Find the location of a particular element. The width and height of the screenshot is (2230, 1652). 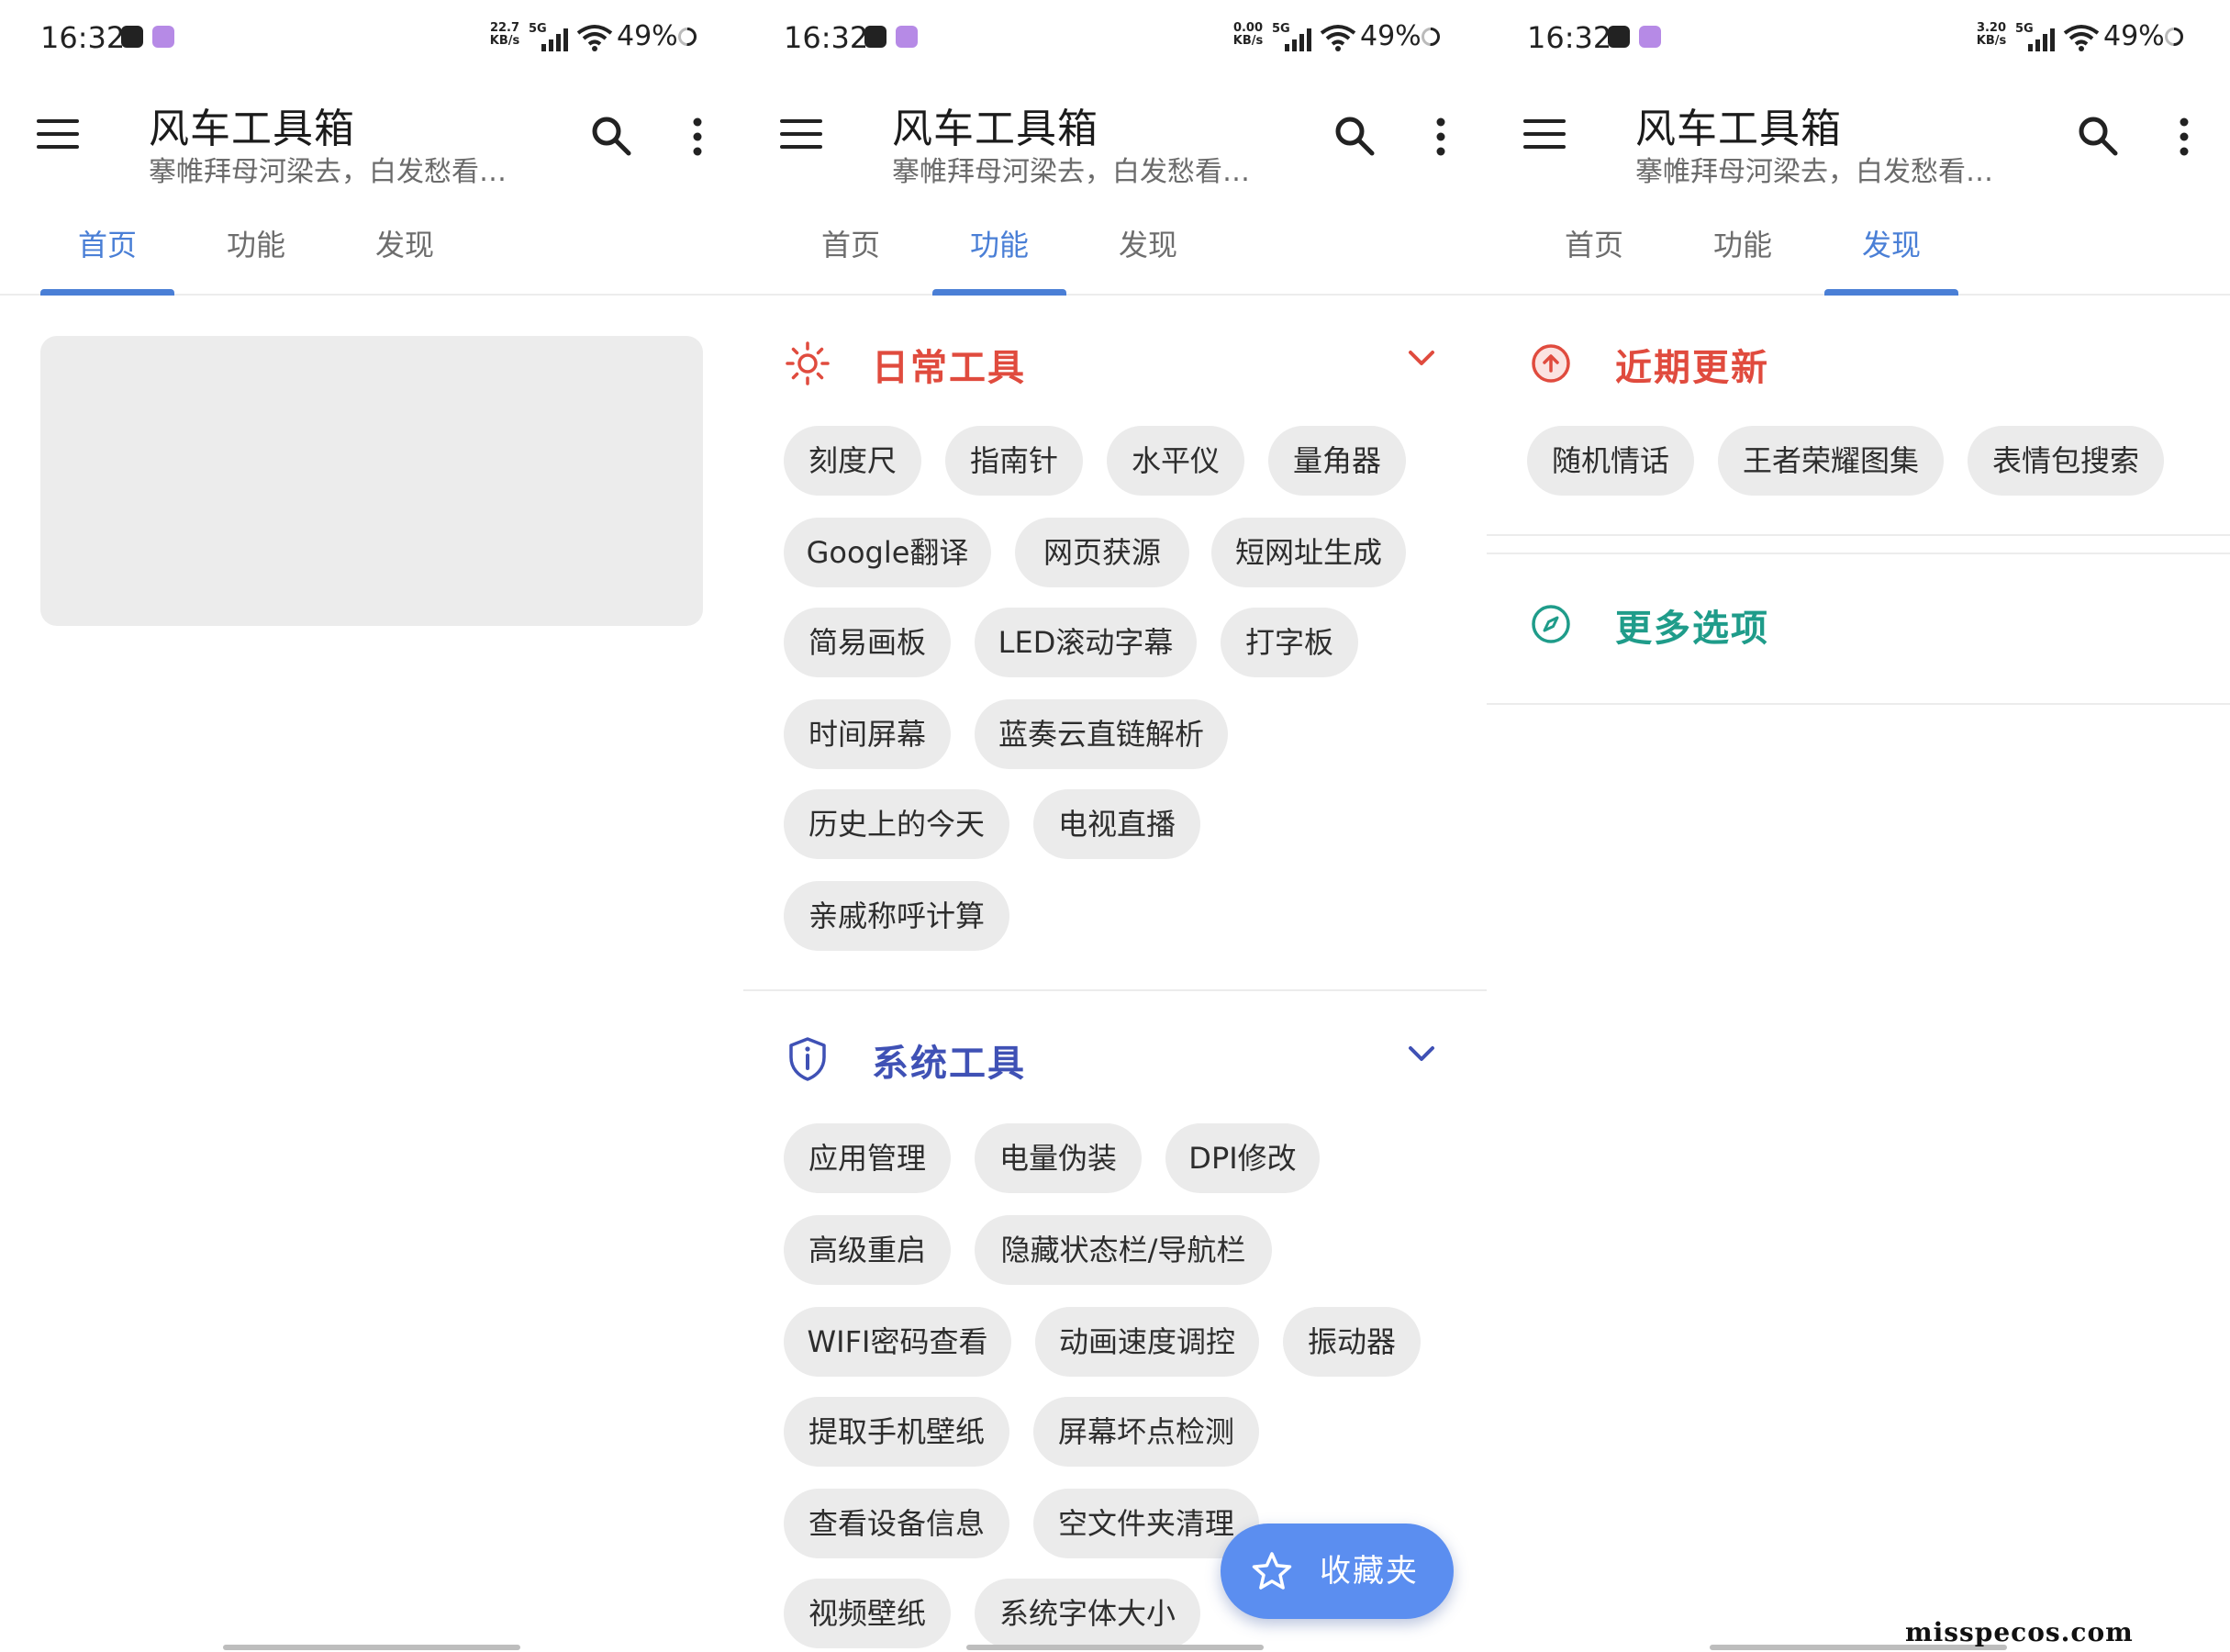

chip-tool: 电量伪装 is located at coordinates (1058, 1158).